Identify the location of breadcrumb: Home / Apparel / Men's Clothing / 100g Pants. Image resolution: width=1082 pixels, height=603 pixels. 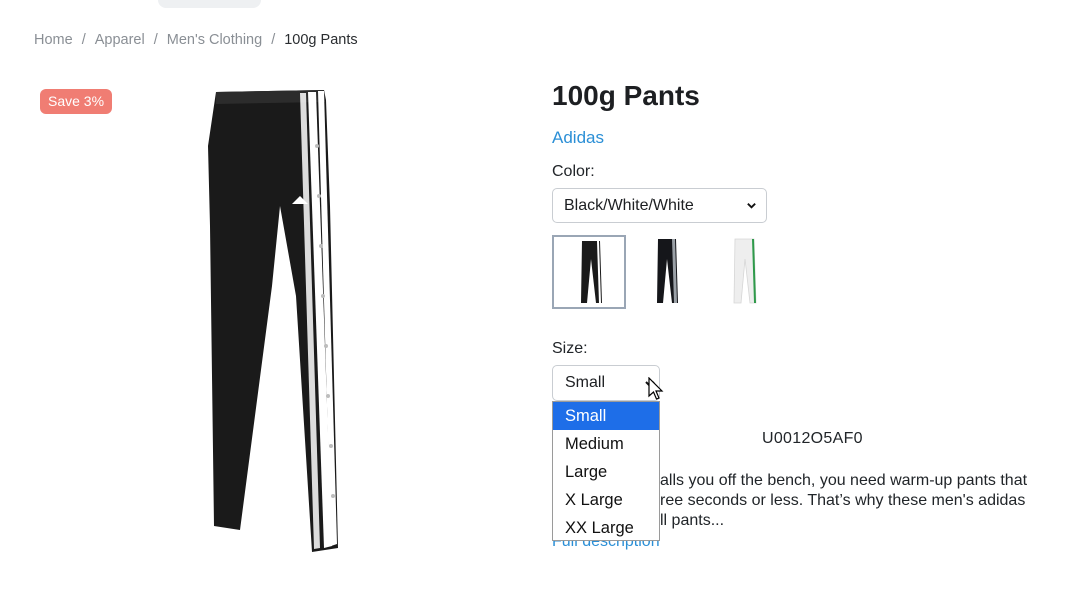
(196, 40).